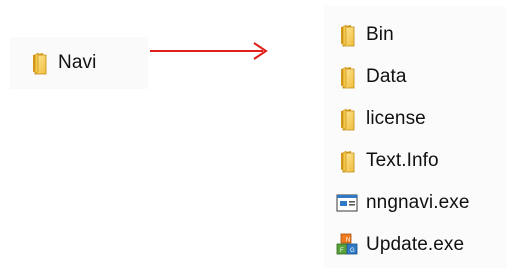 Image resolution: width=511 pixels, height=271 pixels. Describe the element at coordinates (342, 251) in the screenshot. I see `svg-text: F` at that location.